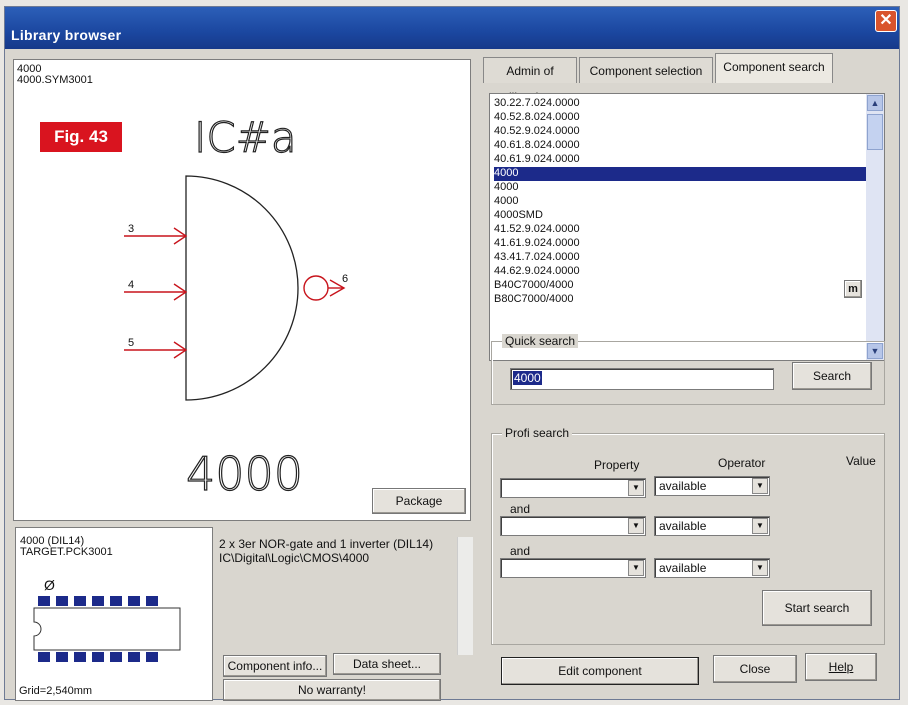 The height and width of the screenshot is (705, 908). What do you see at coordinates (66, 35) in the screenshot?
I see `window-title: Library browser` at bounding box center [66, 35].